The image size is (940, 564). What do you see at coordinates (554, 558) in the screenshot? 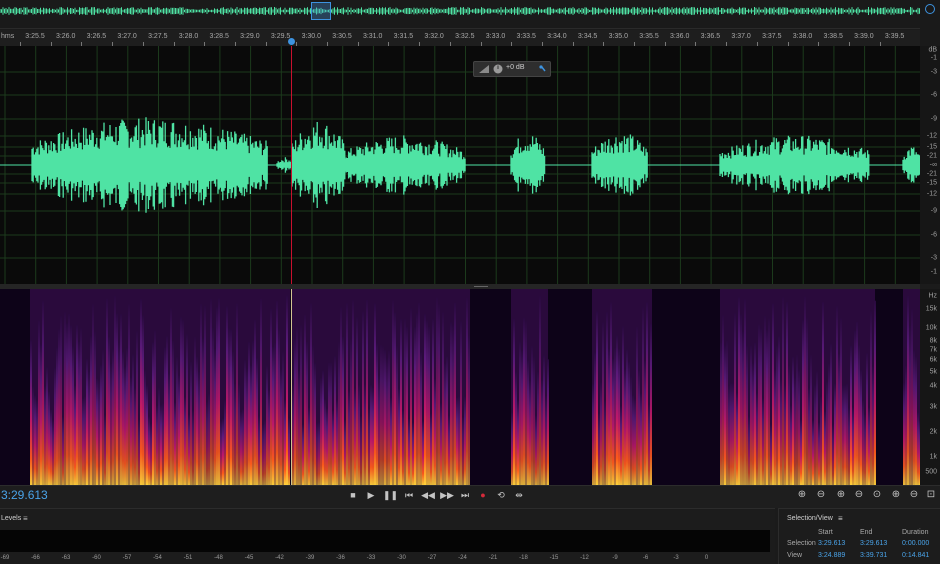
I see `level-scale-label: -15` at bounding box center [554, 558].